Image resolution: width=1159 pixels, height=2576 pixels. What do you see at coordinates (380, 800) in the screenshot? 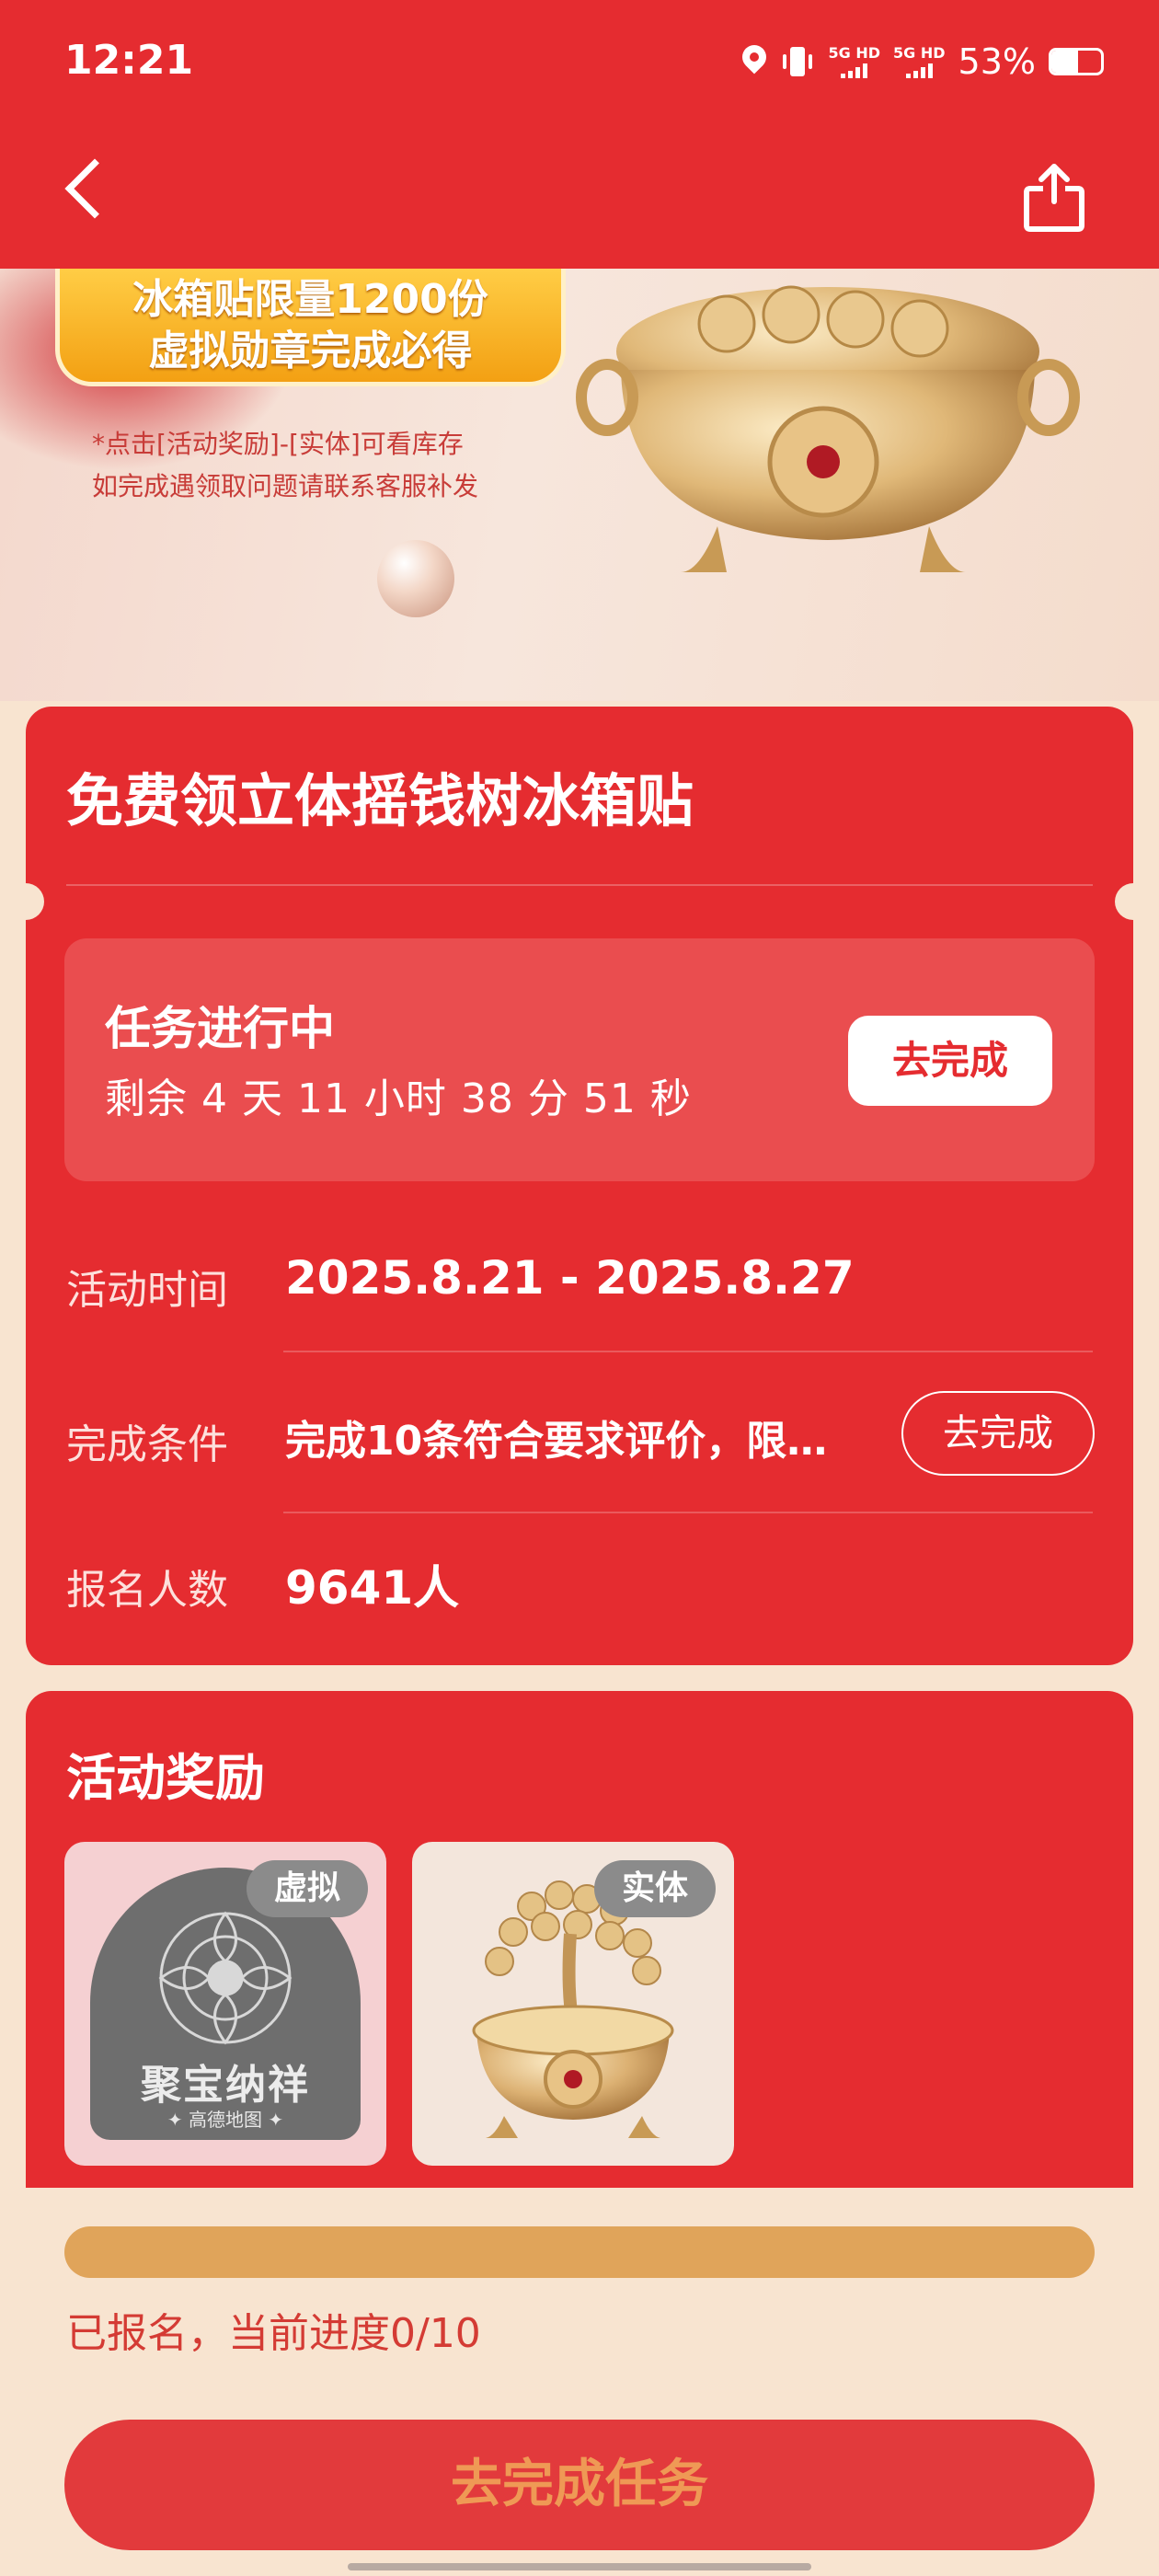
I see `activity-title: 免费领立体摇钱树冰箱贴` at bounding box center [380, 800].